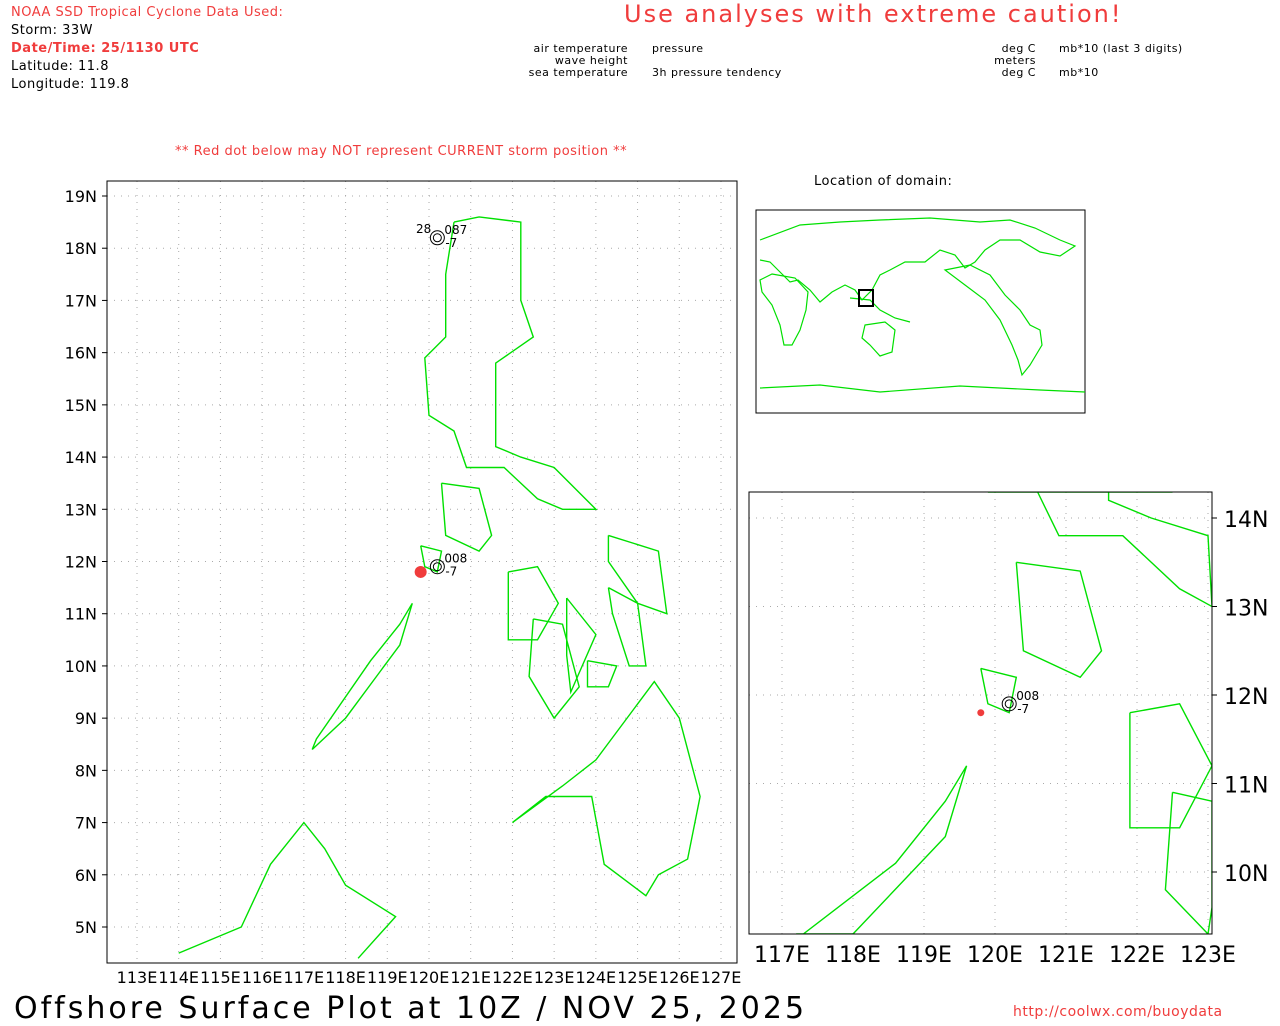 Image resolution: width=1280 pixels, height=1026 pixels. What do you see at coordinates (137, 977) in the screenshot?
I see `lon-tick-label: 113E` at bounding box center [137, 977].